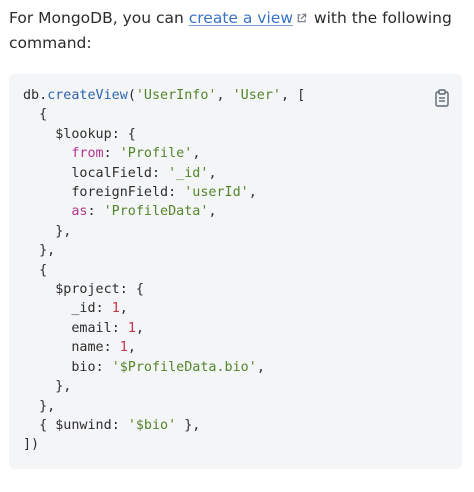 Image resolution: width=474 pixels, height=492 pixels. Describe the element at coordinates (87, 95) in the screenshot. I see `code-token: createView` at that location.